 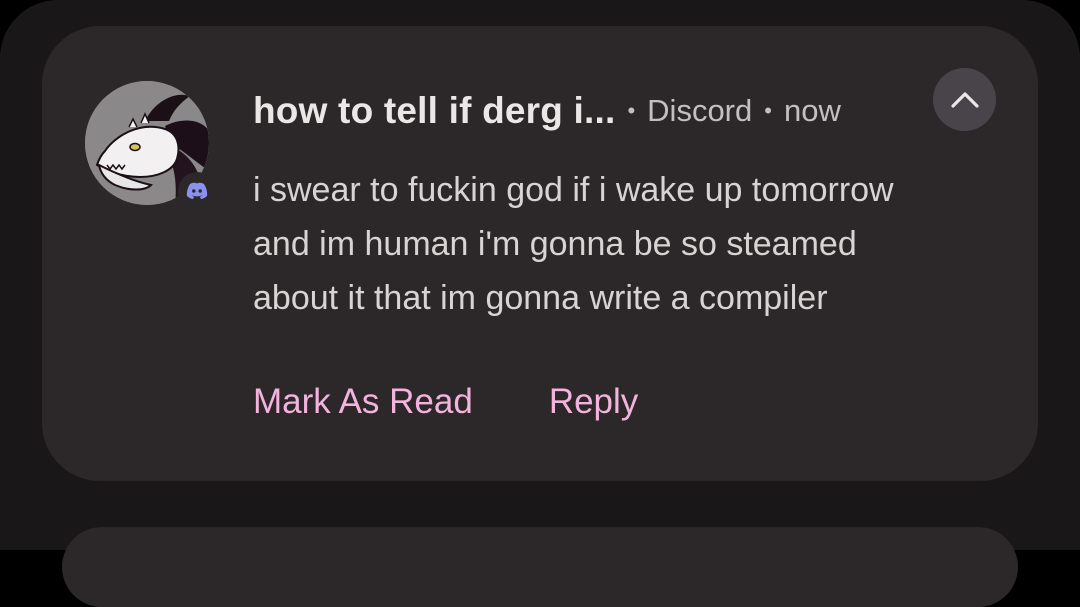 I want to click on timestamp: now, so click(x=812, y=110).